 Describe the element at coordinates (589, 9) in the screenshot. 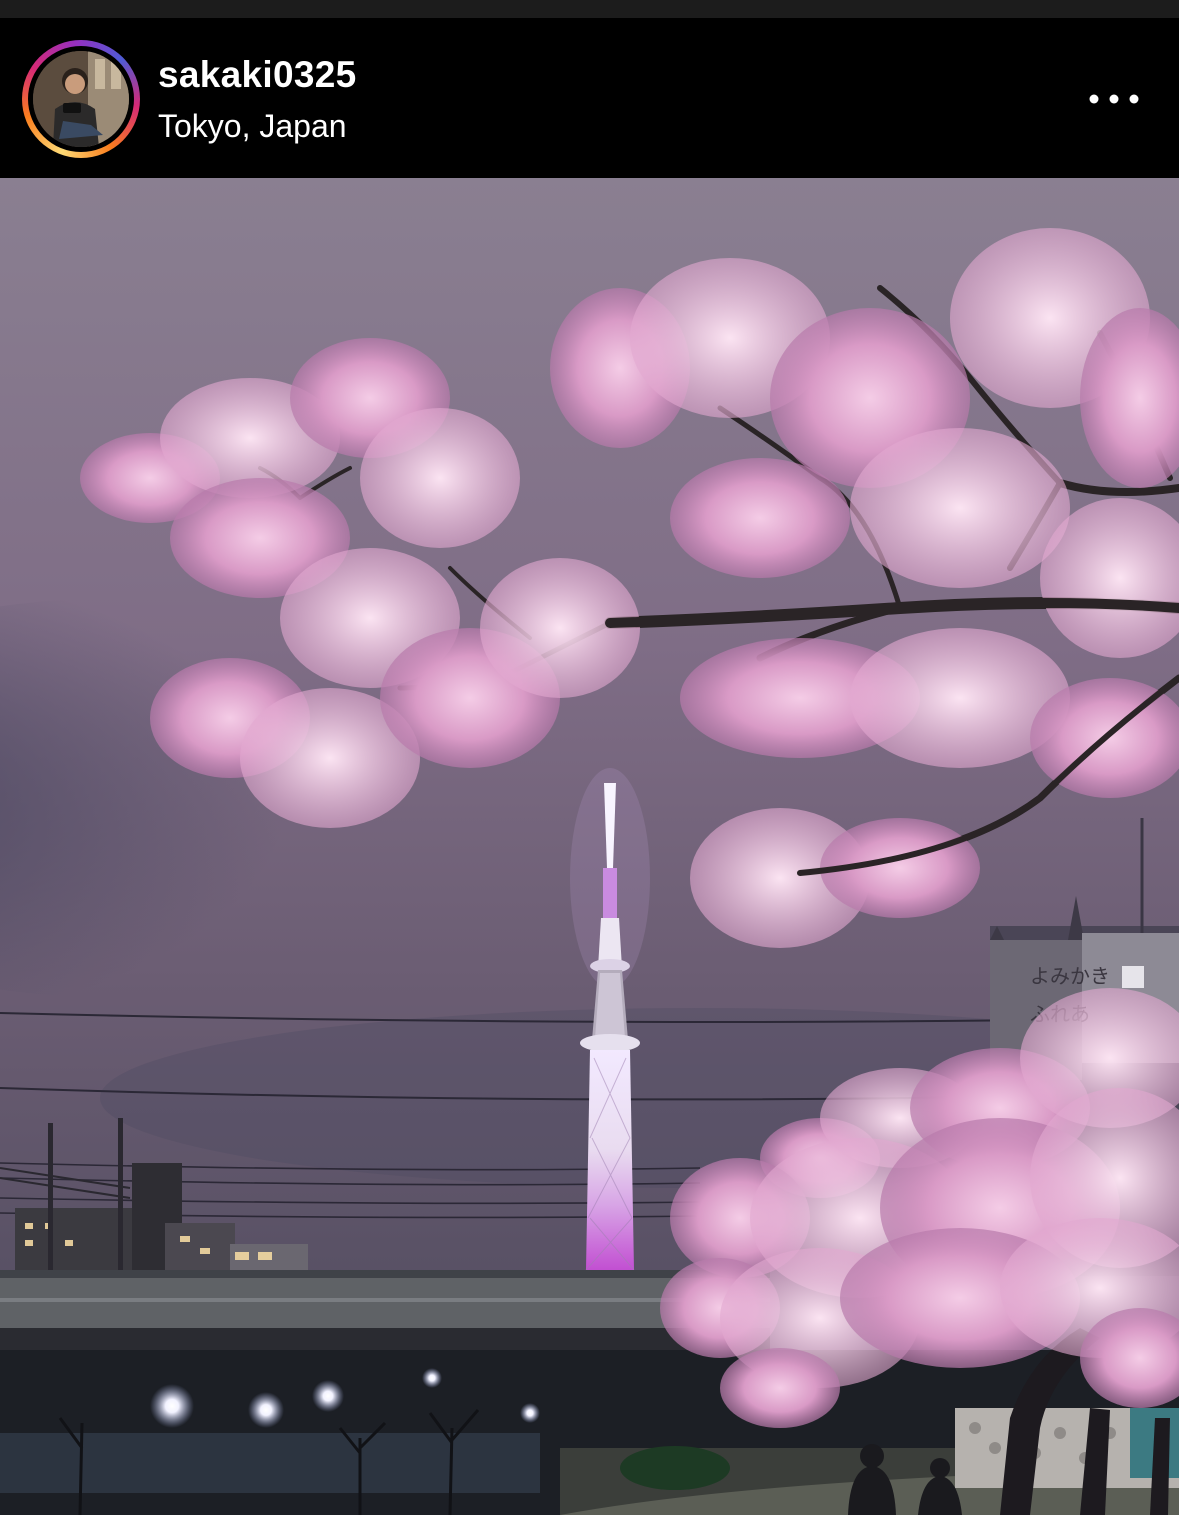

I see `status-bar-edge` at that location.